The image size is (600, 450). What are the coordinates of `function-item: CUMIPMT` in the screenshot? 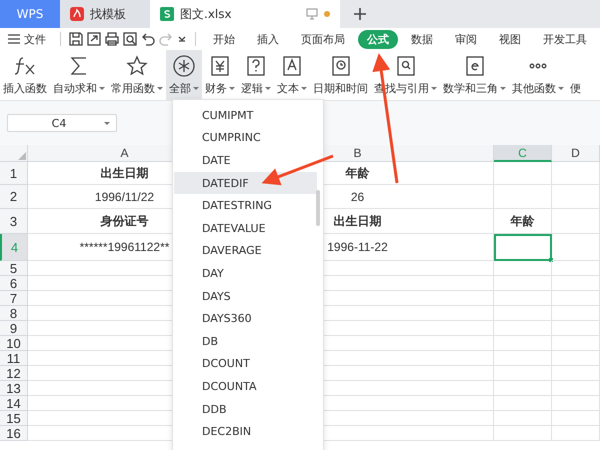 It's located at (245, 115).